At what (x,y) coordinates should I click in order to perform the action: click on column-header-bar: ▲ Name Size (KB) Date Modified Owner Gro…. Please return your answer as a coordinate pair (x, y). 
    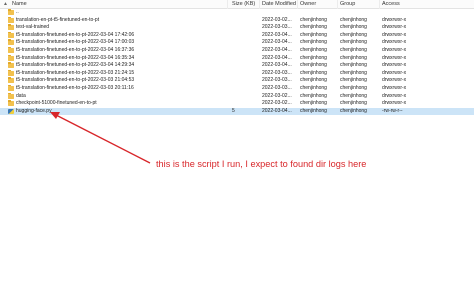
    Looking at the image, I should click on (237, 4).